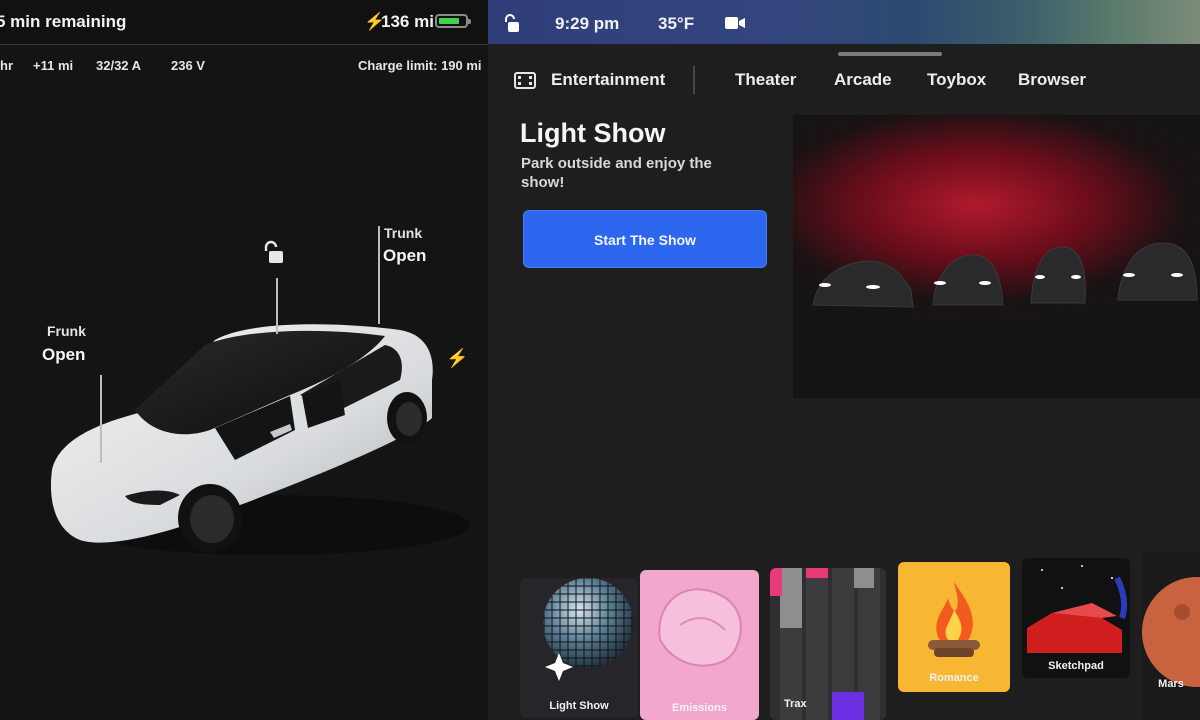  What do you see at coordinates (616, 173) in the screenshot?
I see `feature-description: Park outside and enjoy the show!` at bounding box center [616, 173].